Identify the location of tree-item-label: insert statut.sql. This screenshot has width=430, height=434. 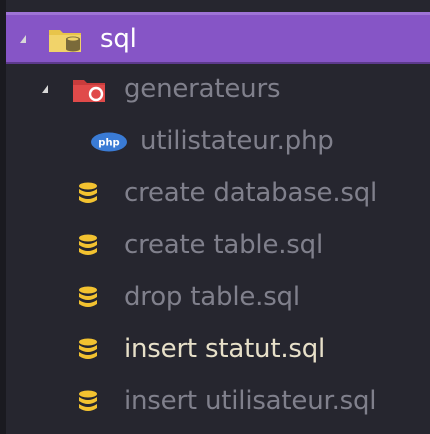
(225, 349).